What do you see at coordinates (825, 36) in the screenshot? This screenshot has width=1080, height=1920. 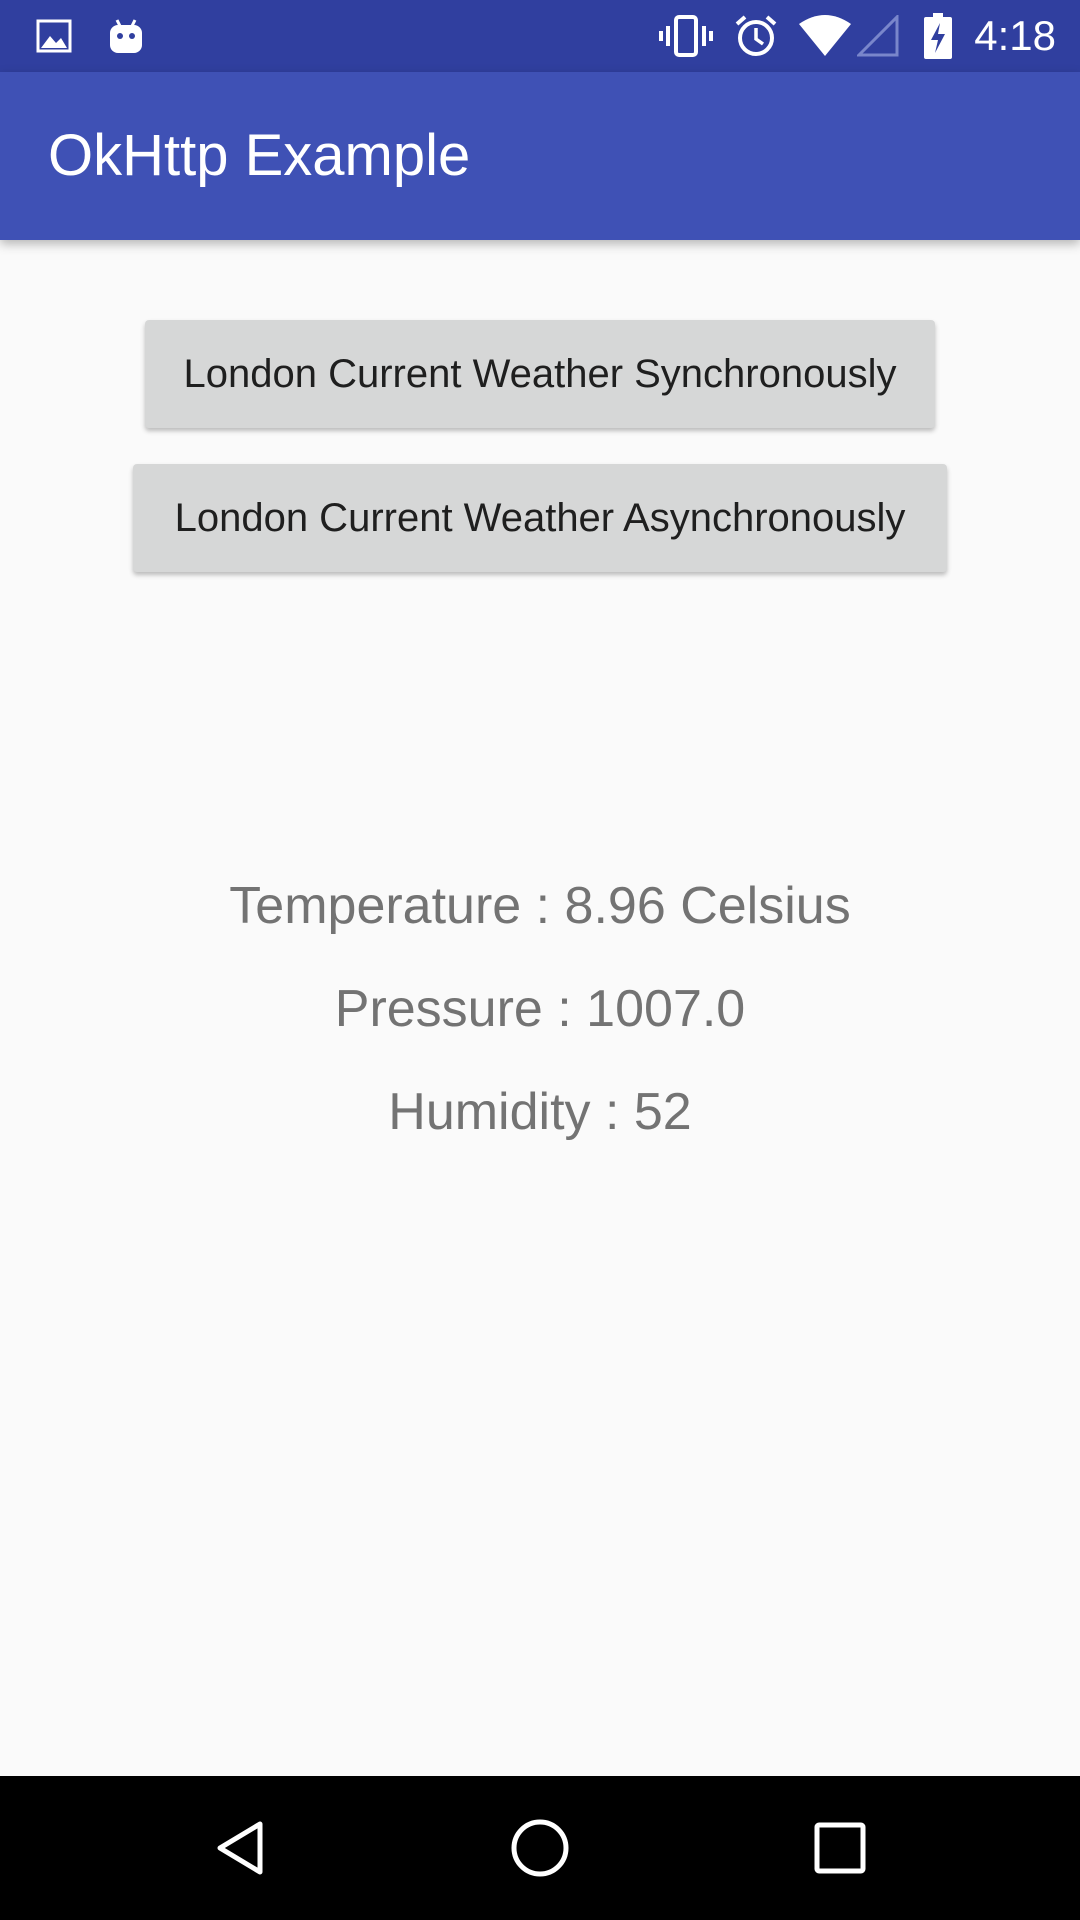 I see `wifi-icon` at bounding box center [825, 36].